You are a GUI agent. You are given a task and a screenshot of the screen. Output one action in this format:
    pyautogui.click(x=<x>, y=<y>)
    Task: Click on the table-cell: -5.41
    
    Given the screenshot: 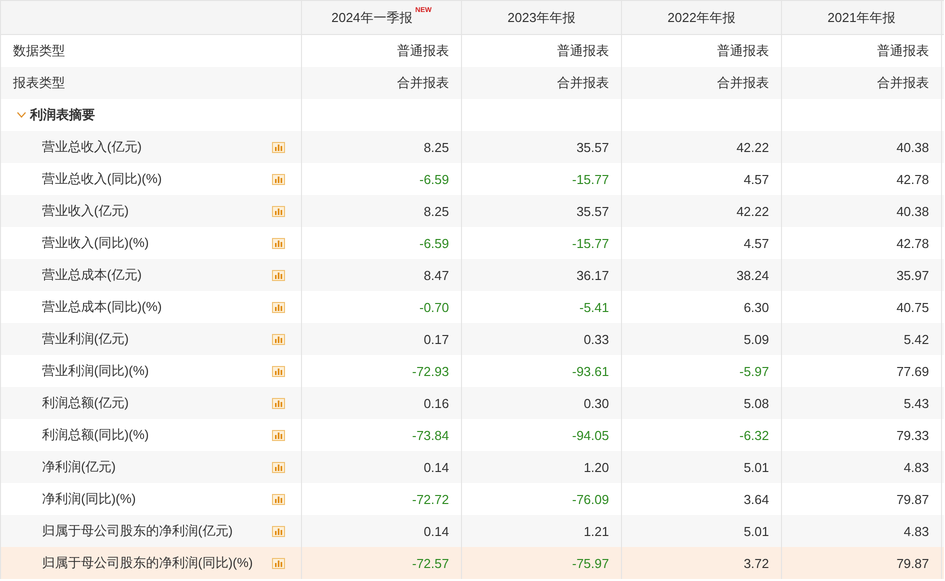 What is the action you would take?
    pyautogui.click(x=594, y=307)
    